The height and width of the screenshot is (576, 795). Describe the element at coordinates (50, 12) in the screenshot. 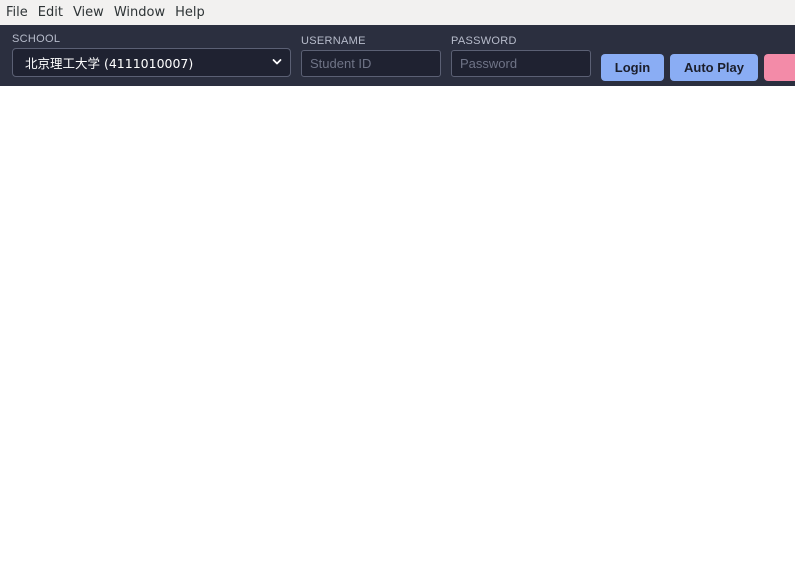

I see `menu-edit: Edit` at that location.